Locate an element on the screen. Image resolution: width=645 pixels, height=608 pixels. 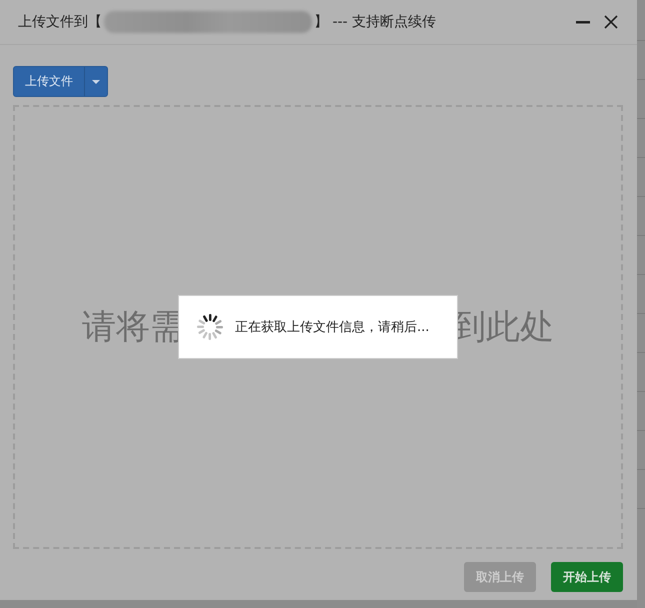
start-upload-button: 开始上传 is located at coordinates (587, 577).